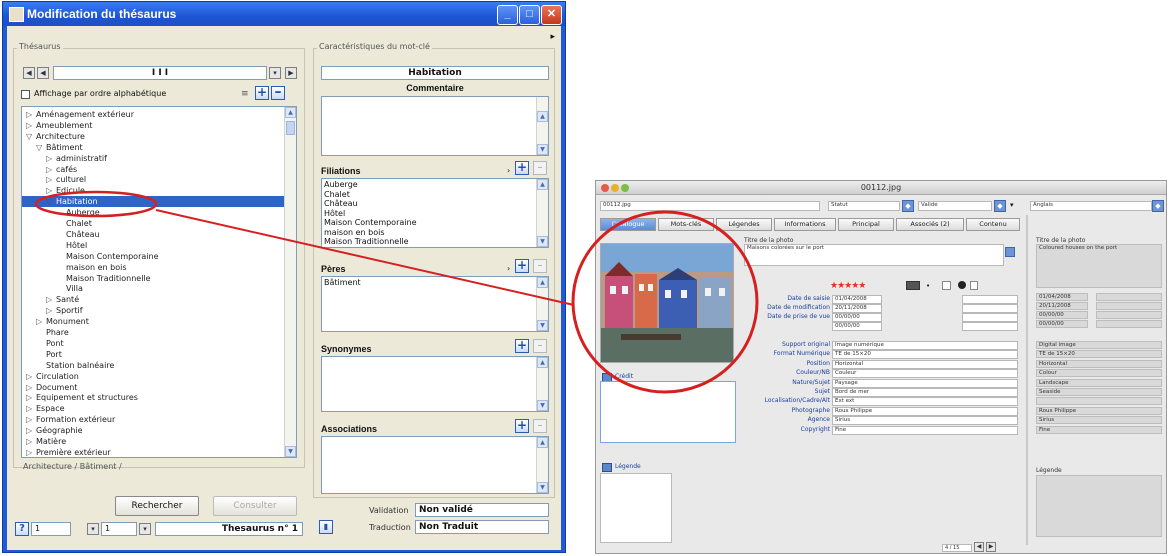 This screenshot has height=556, width=1170. I want to click on highlight-ellipse-photo, so click(665, 302).